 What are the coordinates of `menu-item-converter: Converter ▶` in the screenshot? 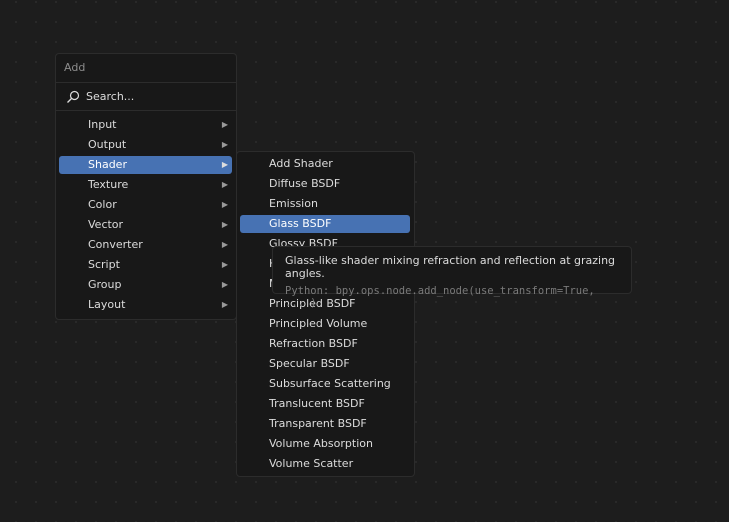 It's located at (145, 245).